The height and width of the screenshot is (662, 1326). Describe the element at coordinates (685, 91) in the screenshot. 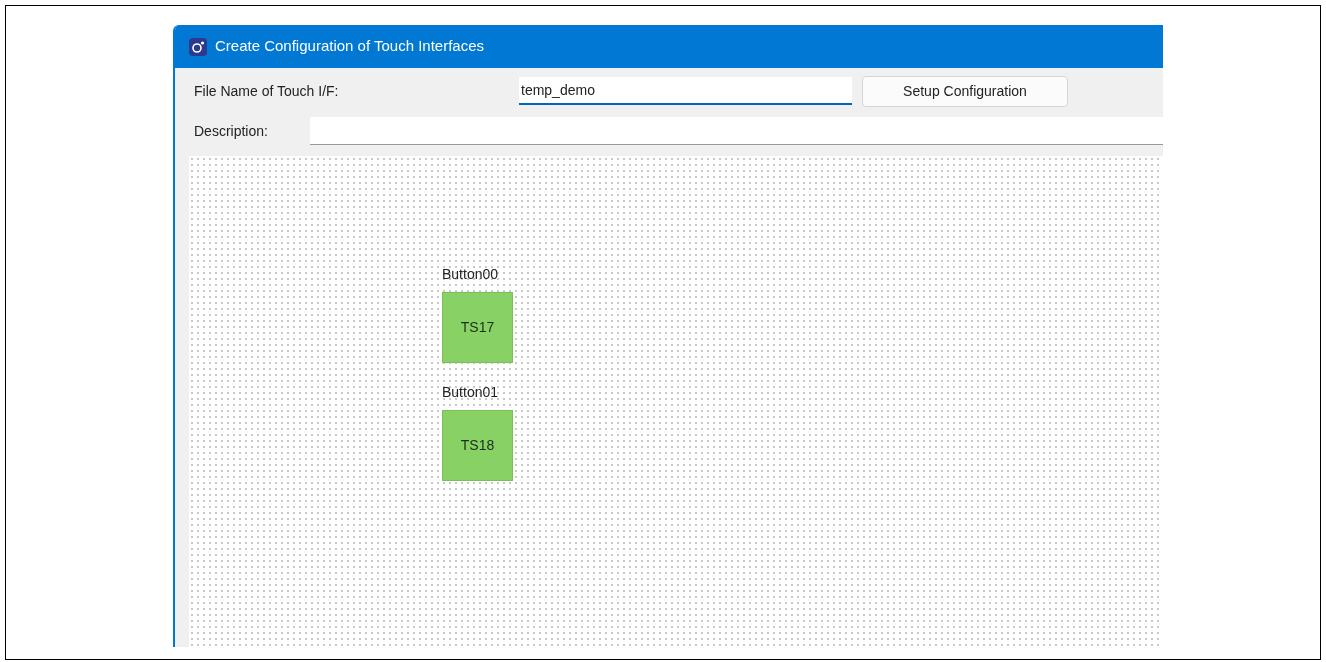

I see `file-name-field: temp_demo` at that location.